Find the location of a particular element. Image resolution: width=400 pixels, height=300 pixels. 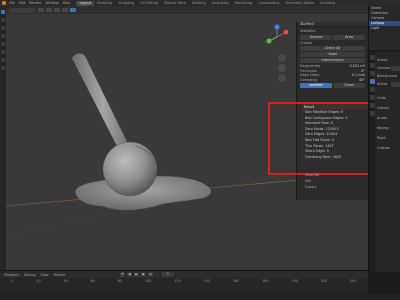

tab-sculpting: Sculpting is located at coordinates (126, 3).